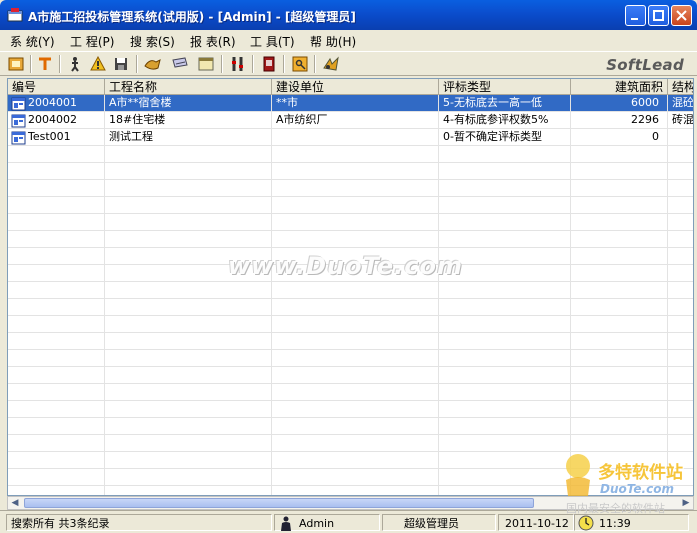 Image resolution: width=697 pixels, height=533 pixels. I want to click on minimize-icon, so click(634, 19).